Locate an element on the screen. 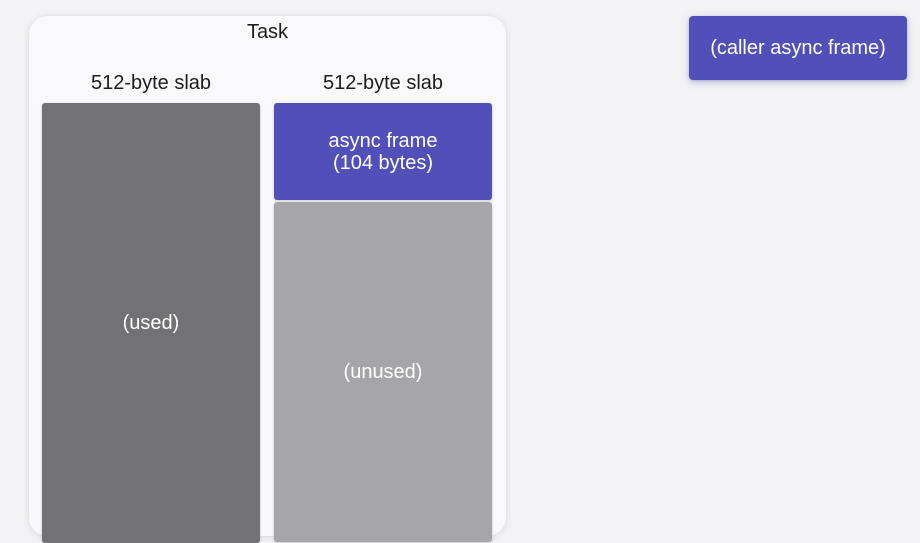 The image size is (920, 543). caller-async-frame-label: (caller async frame) is located at coordinates (798, 48).